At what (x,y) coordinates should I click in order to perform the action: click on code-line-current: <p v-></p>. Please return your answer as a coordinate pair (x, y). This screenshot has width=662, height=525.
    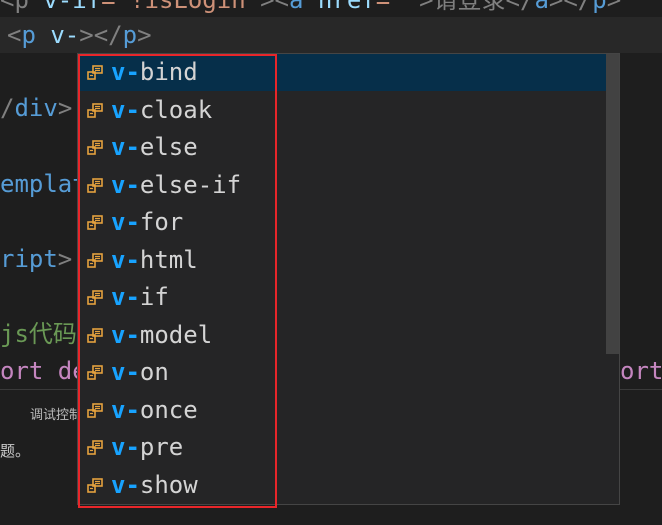
    Looking at the image, I should click on (79, 35).